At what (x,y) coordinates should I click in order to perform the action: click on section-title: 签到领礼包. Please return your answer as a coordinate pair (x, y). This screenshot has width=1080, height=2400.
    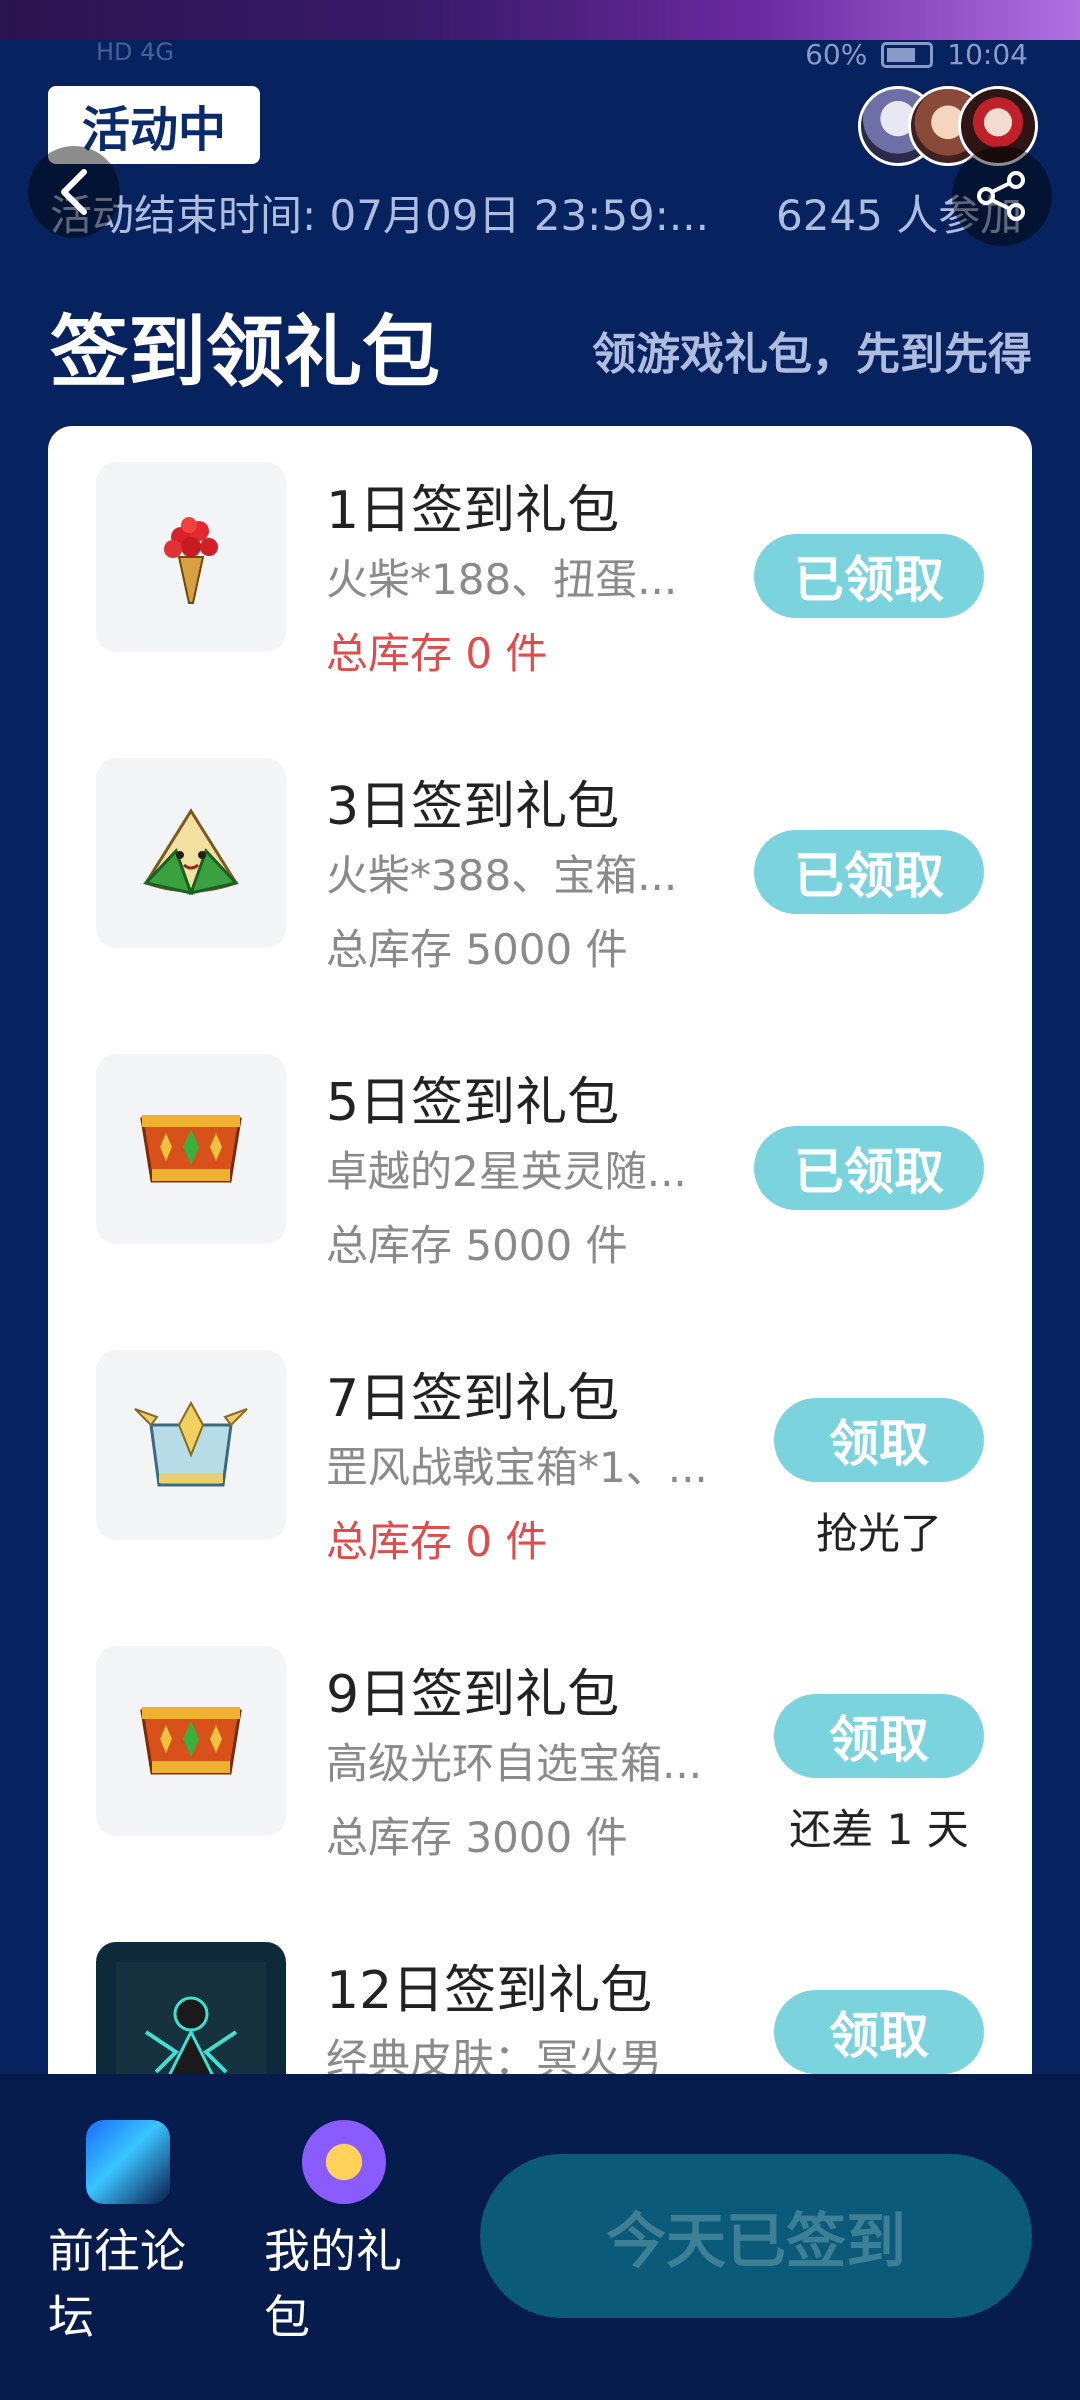
    Looking at the image, I should click on (245, 353).